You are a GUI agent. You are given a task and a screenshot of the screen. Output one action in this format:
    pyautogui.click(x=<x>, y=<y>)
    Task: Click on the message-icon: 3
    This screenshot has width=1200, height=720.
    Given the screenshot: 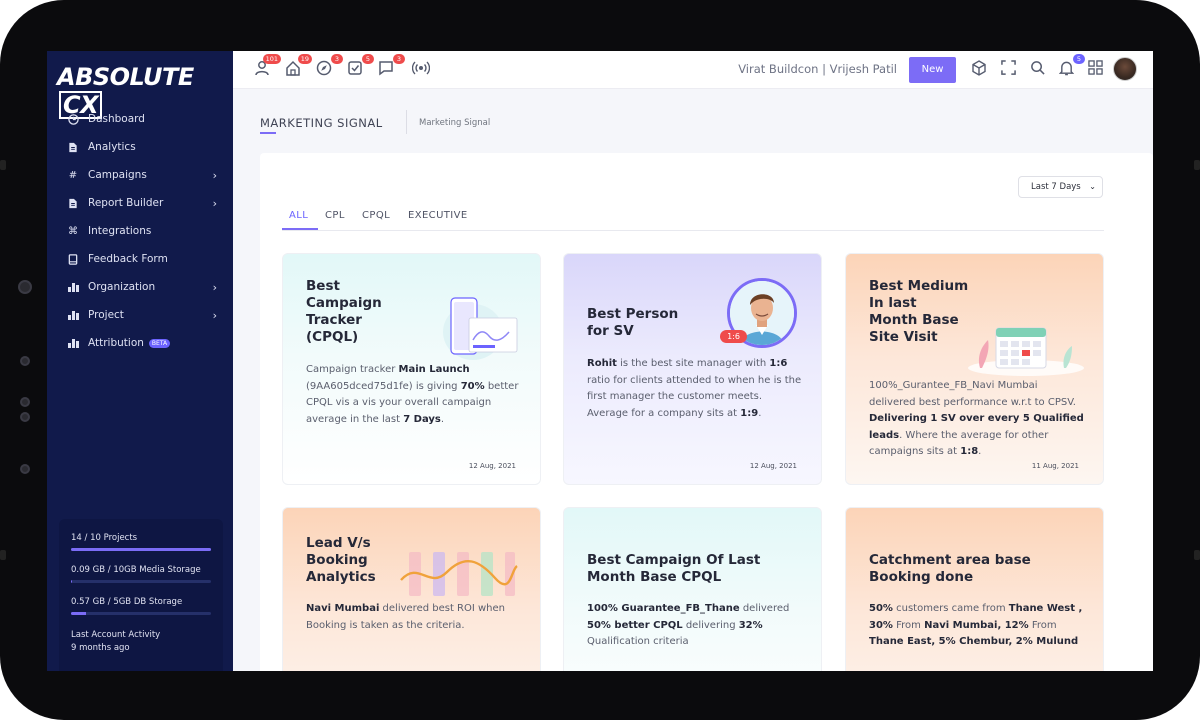 What is the action you would take?
    pyautogui.click(x=390, y=67)
    